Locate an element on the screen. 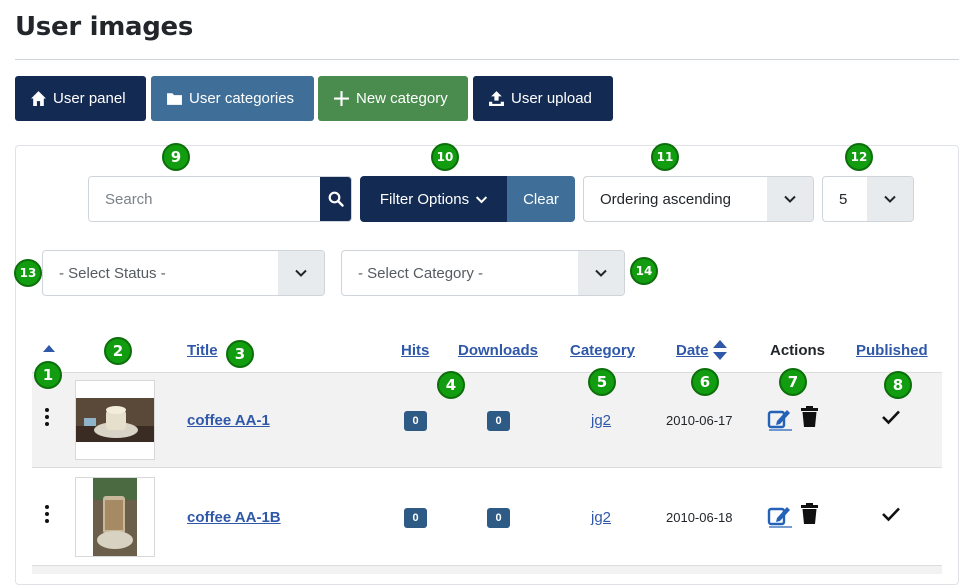 The width and height of the screenshot is (964, 585). header-category-link: Category is located at coordinates (602, 350).